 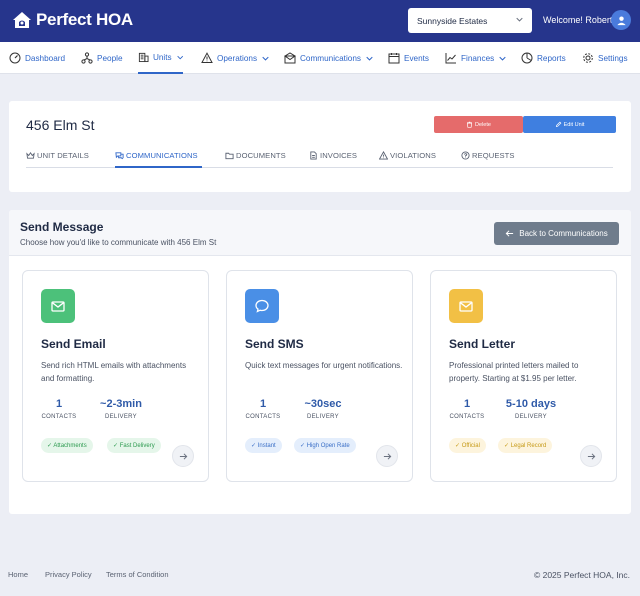 I want to click on brand-name: Perfect HOA, so click(x=84, y=19).